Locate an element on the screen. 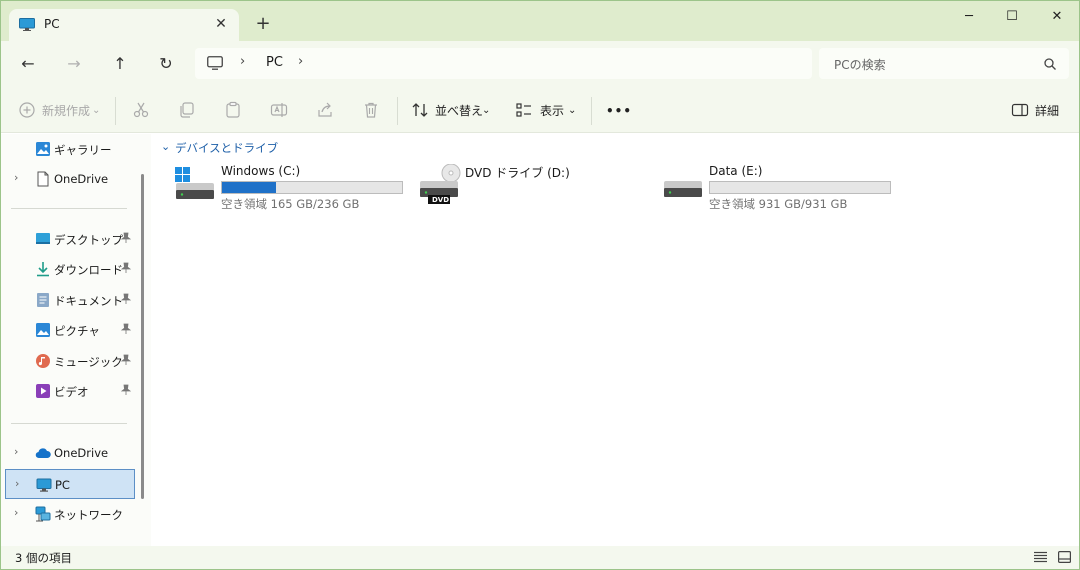  up-button: ↑ is located at coordinates (120, 64).